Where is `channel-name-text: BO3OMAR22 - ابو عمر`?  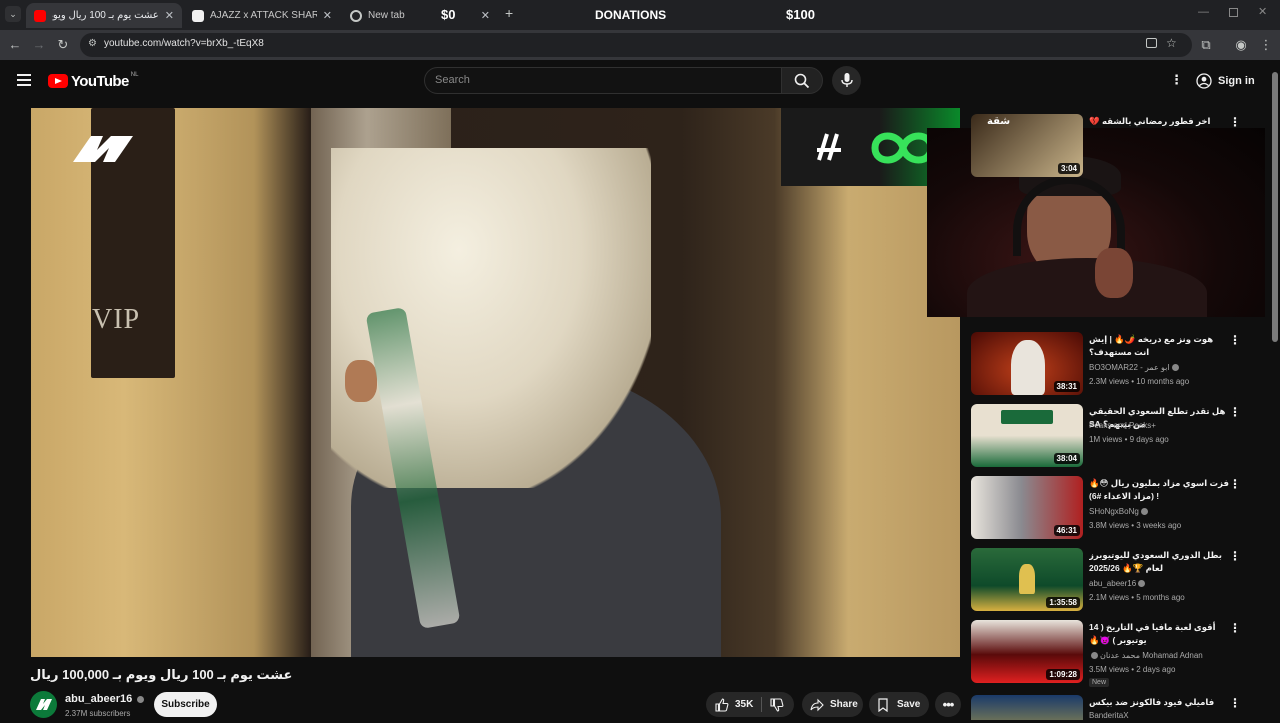 channel-name-text: BO3OMAR22 - ابو عمر is located at coordinates (1129, 367).